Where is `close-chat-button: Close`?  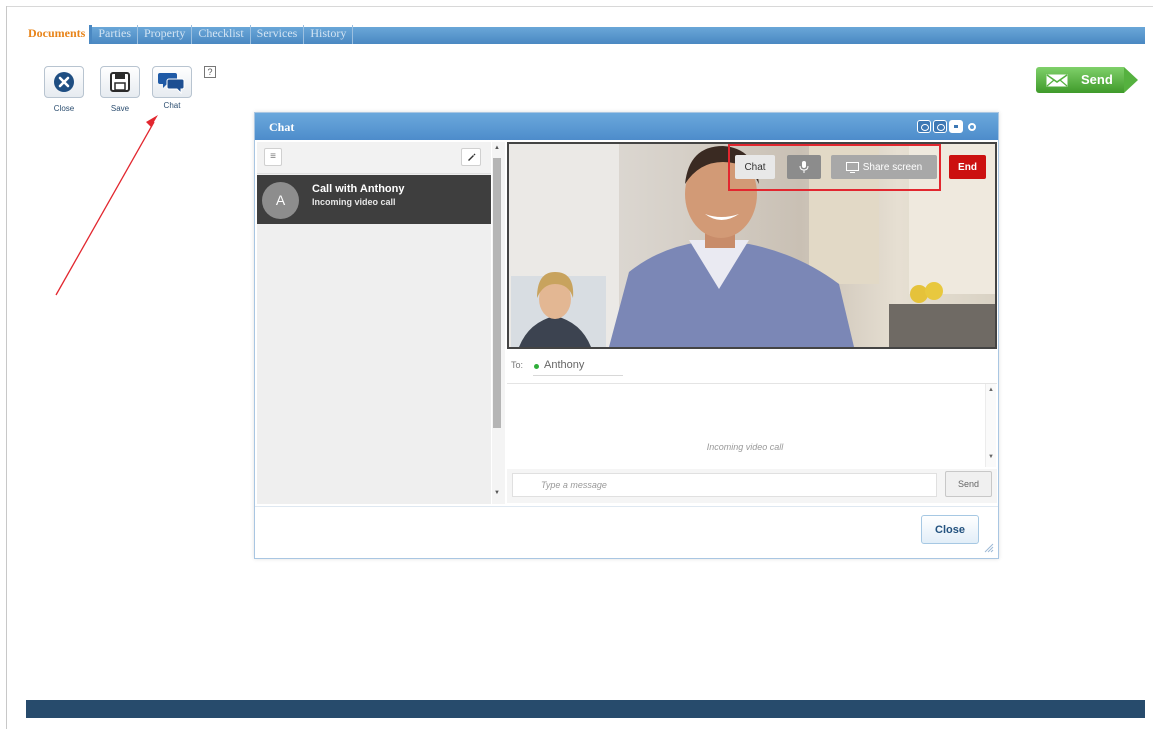
close-chat-button: Close is located at coordinates (950, 529).